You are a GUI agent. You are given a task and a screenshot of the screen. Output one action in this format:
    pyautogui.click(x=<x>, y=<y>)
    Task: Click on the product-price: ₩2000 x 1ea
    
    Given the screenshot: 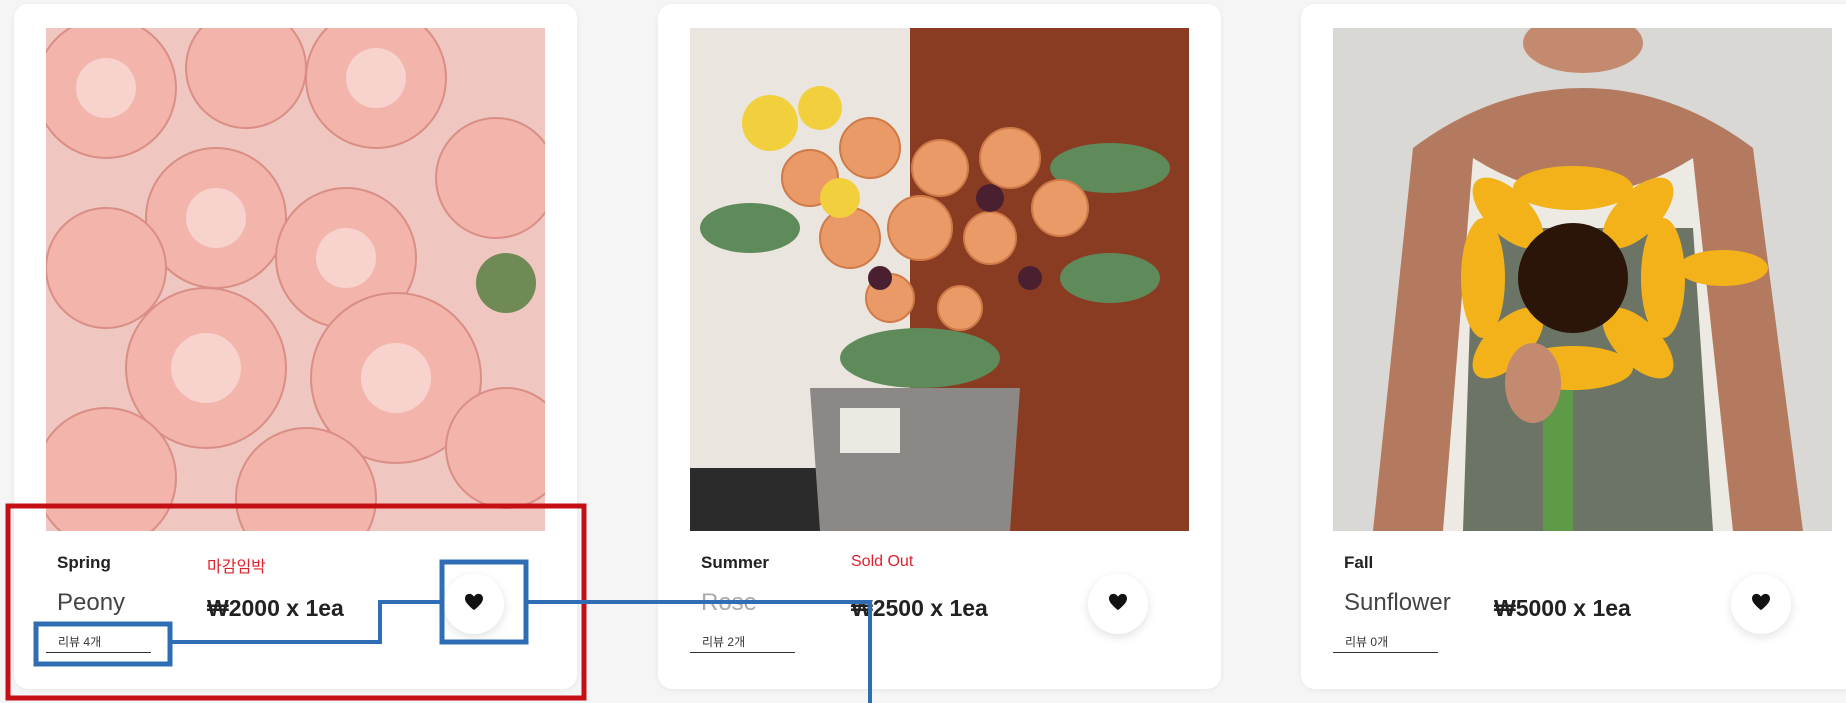 What is the action you would take?
    pyautogui.click(x=275, y=608)
    